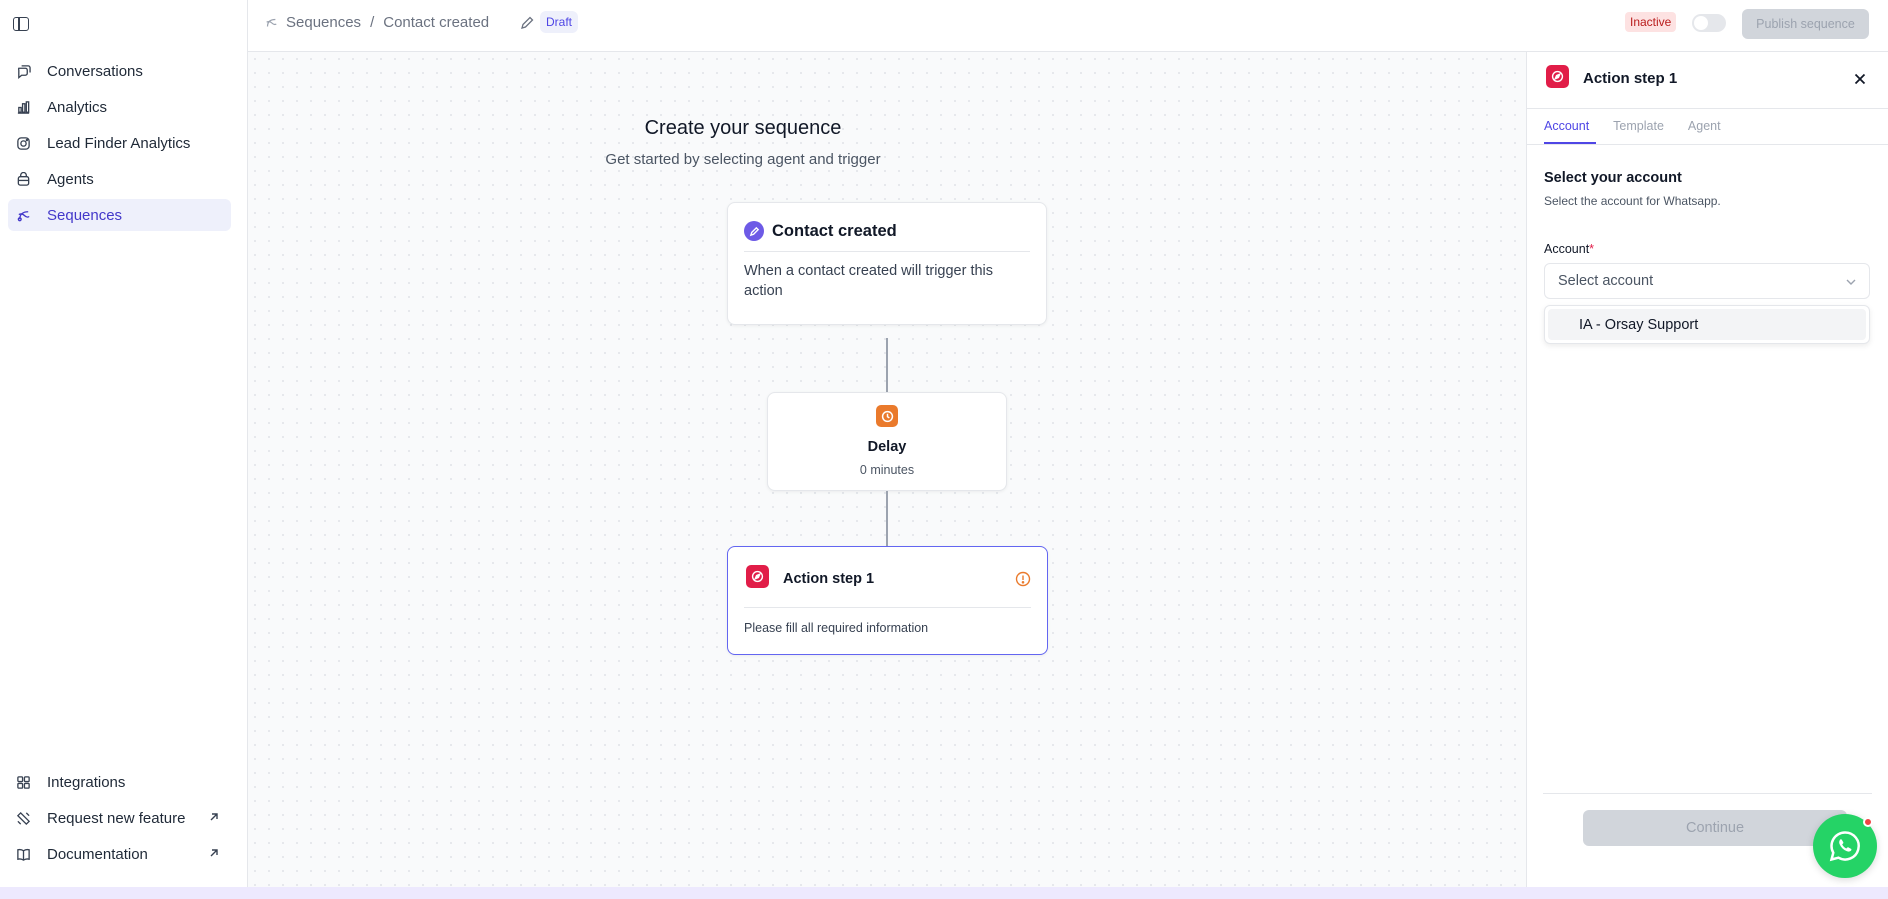 This screenshot has width=1888, height=899. I want to click on draft-badge: Draft, so click(559, 22).